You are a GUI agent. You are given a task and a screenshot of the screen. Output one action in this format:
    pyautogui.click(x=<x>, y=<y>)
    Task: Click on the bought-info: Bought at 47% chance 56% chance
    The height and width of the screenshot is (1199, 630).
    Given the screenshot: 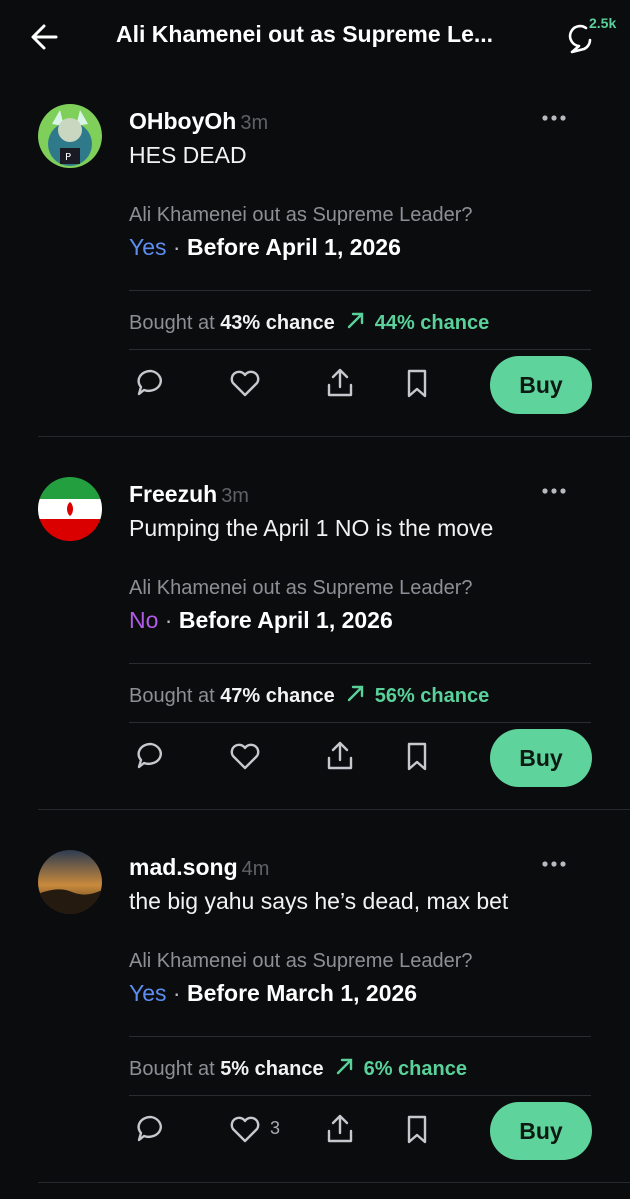 What is the action you would take?
    pyautogui.click(x=309, y=695)
    